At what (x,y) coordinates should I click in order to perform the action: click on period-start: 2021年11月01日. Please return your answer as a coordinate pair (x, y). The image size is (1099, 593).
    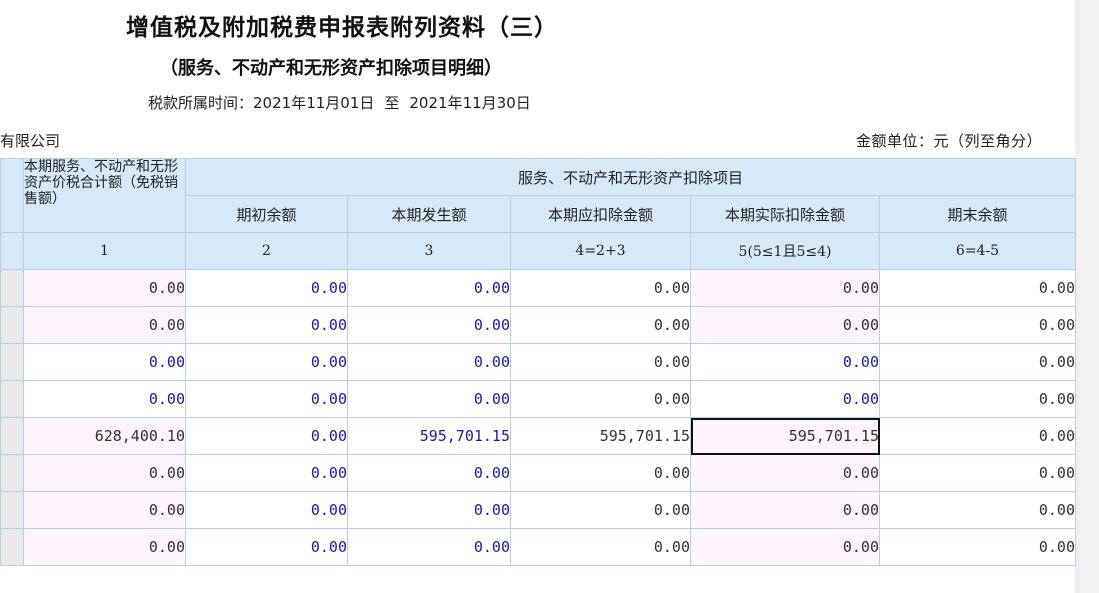
    Looking at the image, I should click on (314, 103).